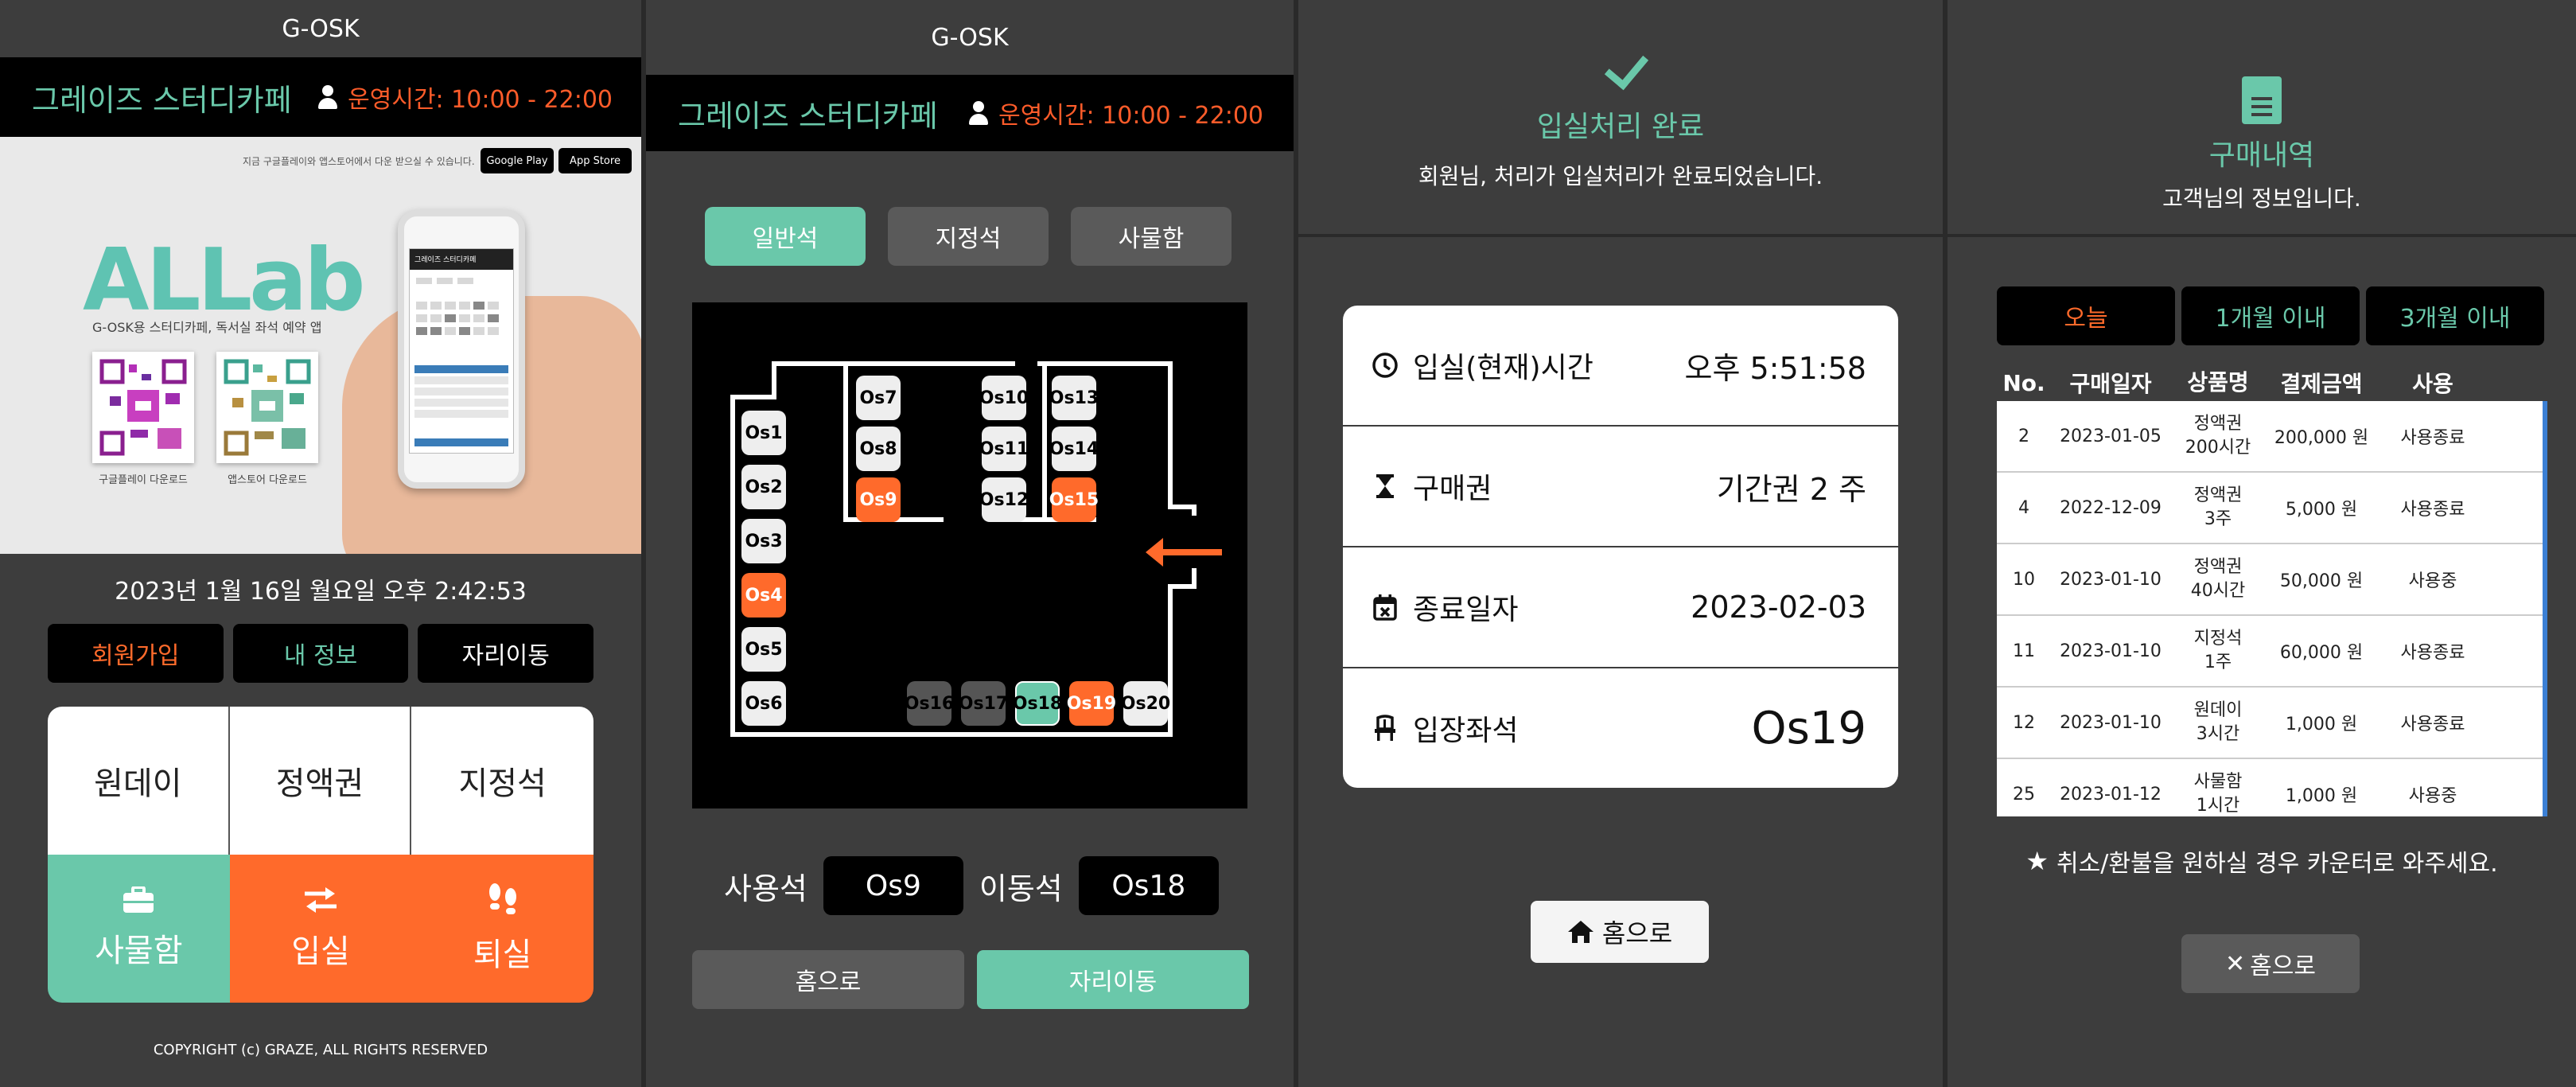  I want to click on refund-notice: ★ 취소/환불을 원하실 경우 카운터로 와주세요., so click(2262, 861).